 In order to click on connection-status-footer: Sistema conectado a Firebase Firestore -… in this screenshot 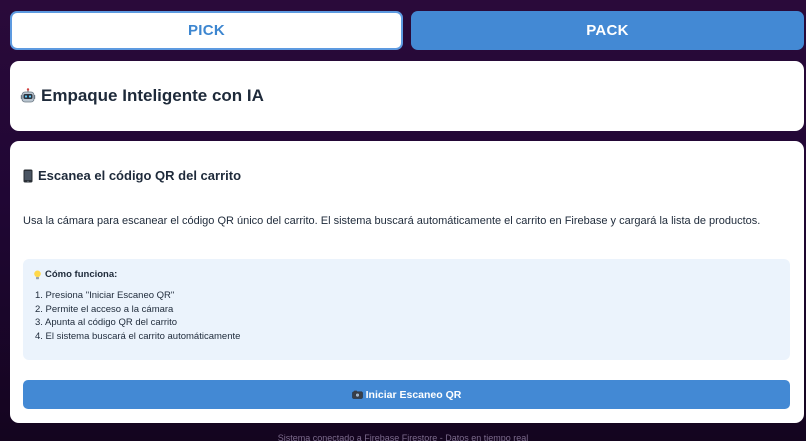, I will do `click(403, 437)`.